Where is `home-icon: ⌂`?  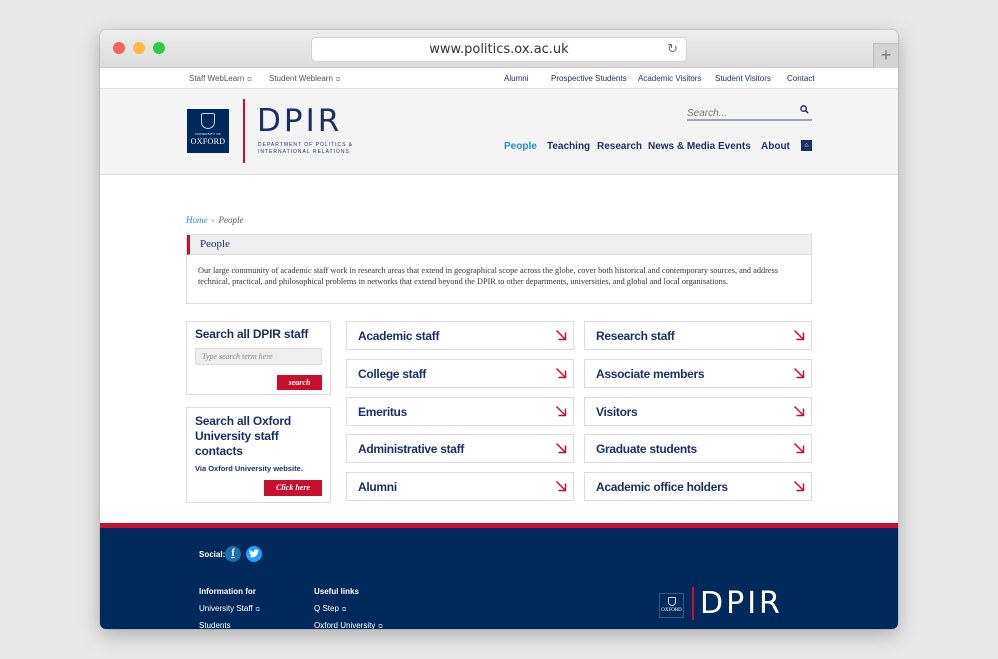
home-icon: ⌂ is located at coordinates (806, 145).